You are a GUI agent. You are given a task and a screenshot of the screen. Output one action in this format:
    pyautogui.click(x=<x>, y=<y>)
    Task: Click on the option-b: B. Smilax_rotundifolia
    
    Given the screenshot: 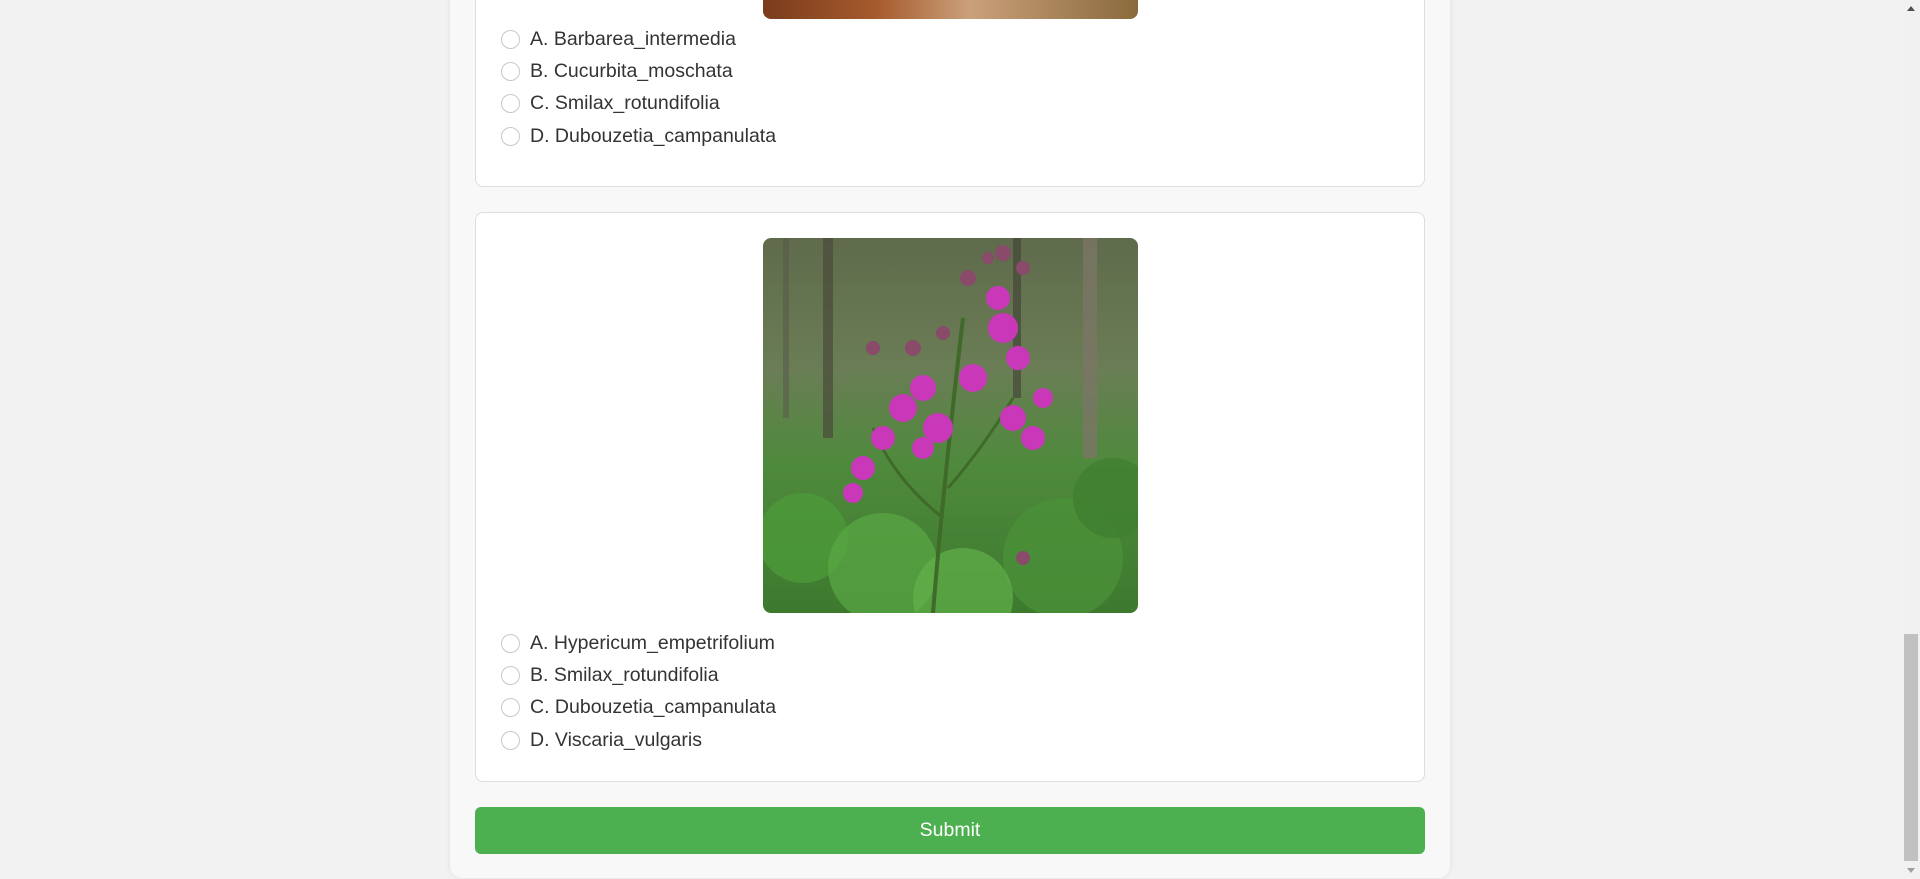 What is the action you would take?
    pyautogui.click(x=638, y=675)
    